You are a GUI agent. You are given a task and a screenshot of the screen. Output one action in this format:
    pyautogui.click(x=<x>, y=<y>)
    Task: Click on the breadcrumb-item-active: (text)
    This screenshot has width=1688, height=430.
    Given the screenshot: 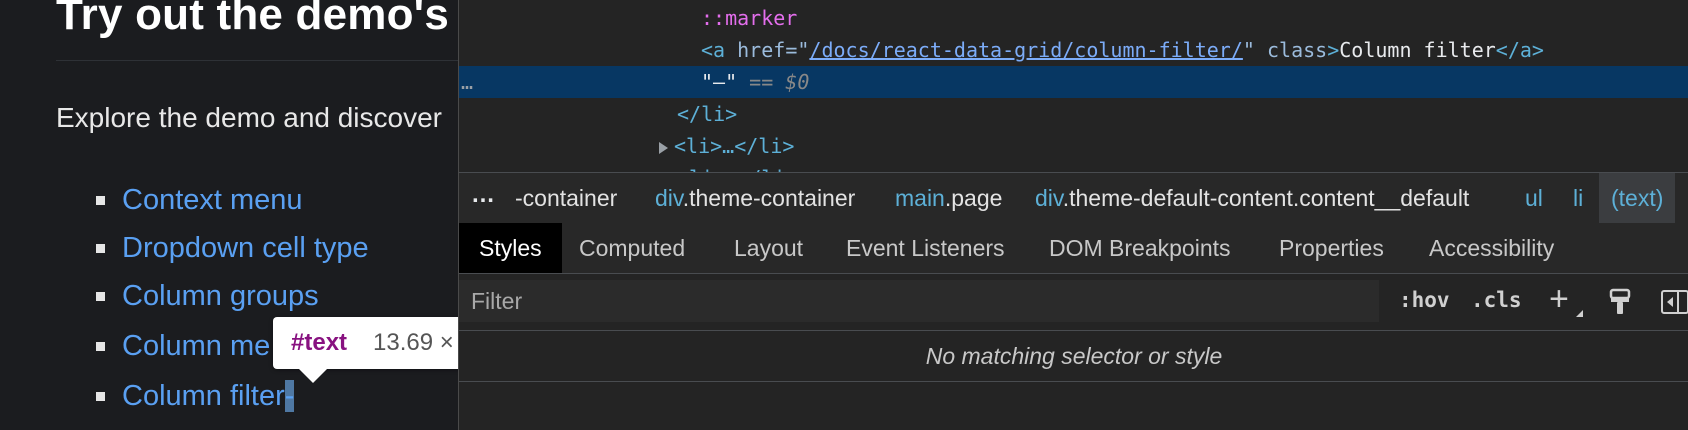 What is the action you would take?
    pyautogui.click(x=1637, y=198)
    